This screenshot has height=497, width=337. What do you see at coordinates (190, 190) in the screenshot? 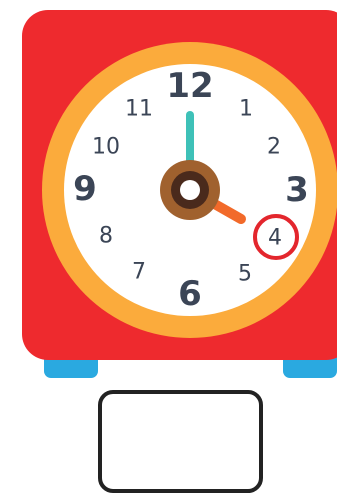
I see `hub-center` at bounding box center [190, 190].